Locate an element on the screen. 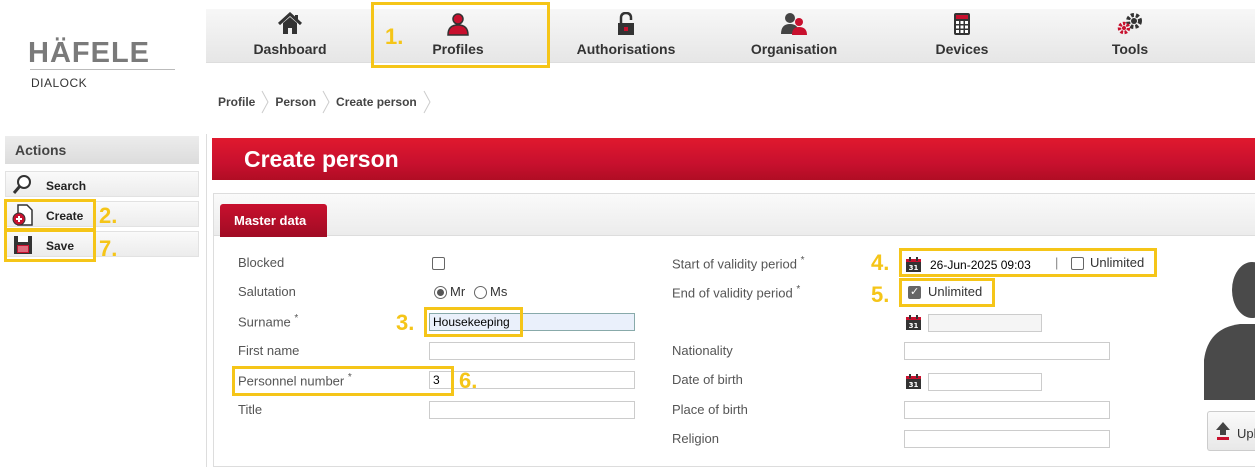 The width and height of the screenshot is (1255, 467). breadcrumb-create-person: Create person is located at coordinates (376, 102).